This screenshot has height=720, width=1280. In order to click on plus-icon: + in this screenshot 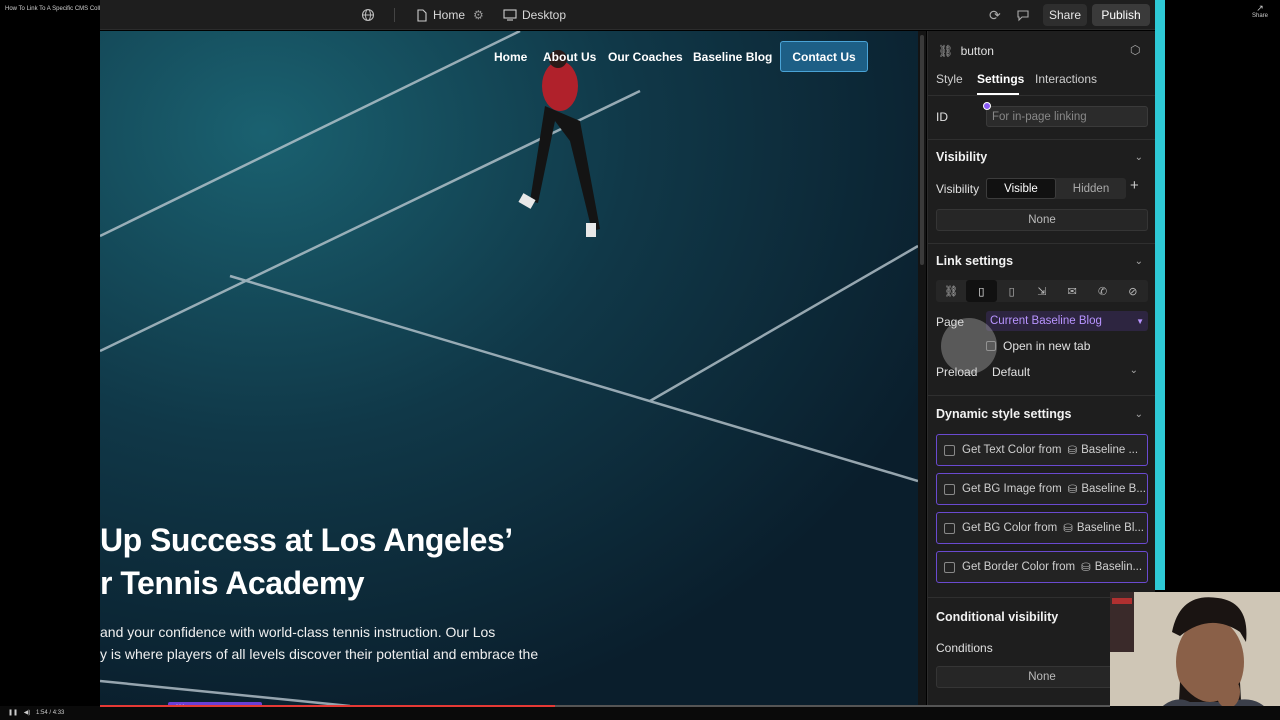, I will do `click(1134, 185)`.